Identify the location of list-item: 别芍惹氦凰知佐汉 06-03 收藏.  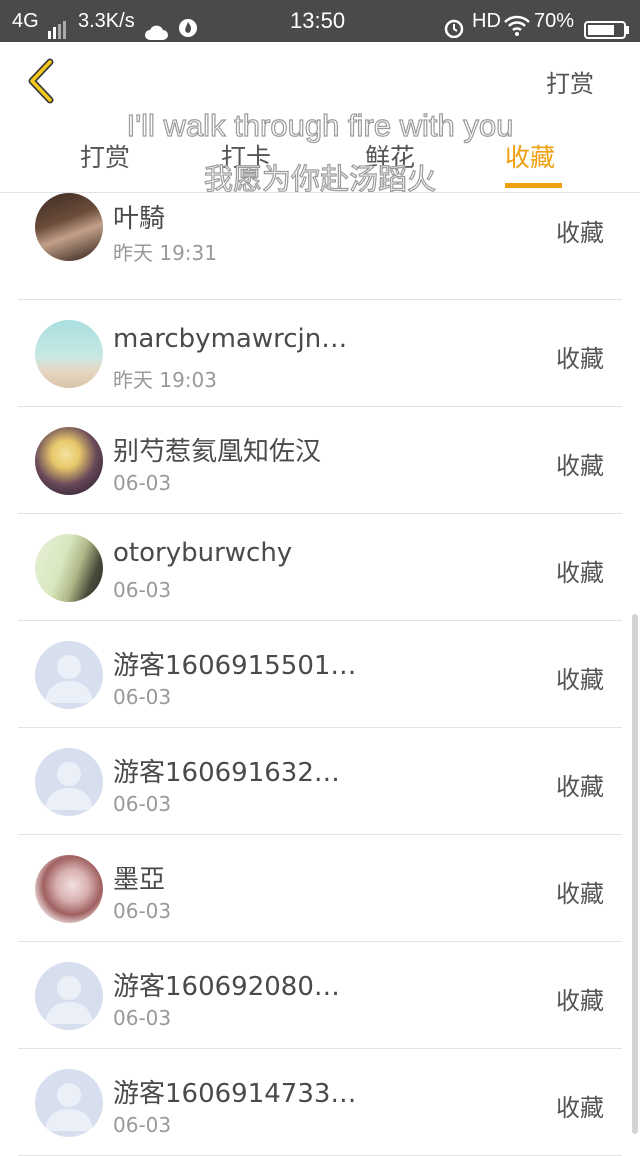
(320, 460).